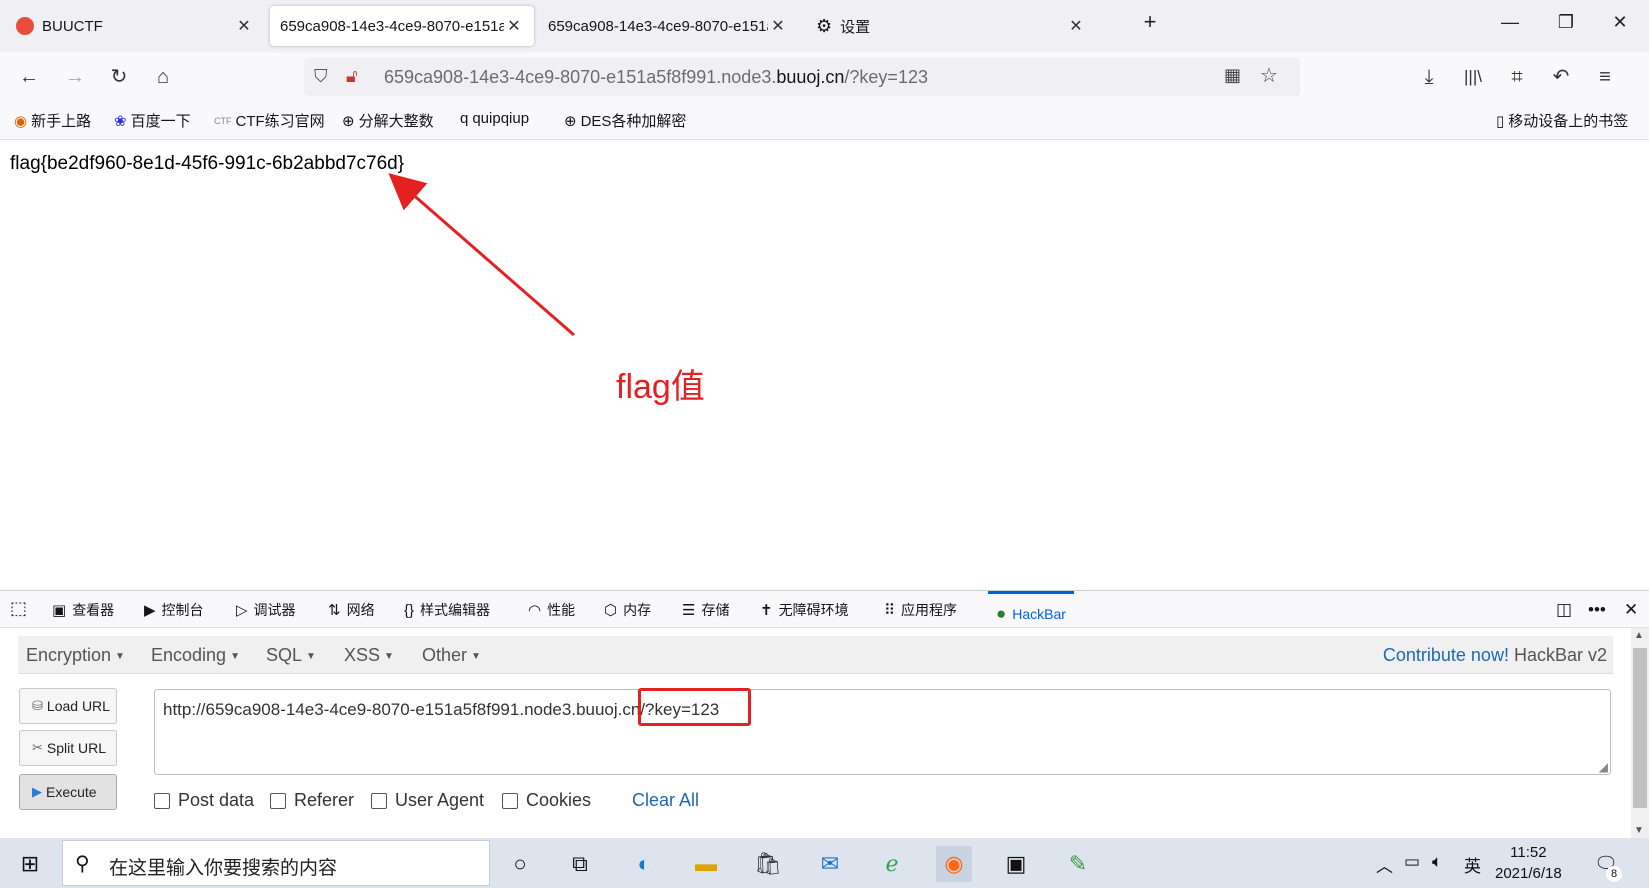 The image size is (1649, 888). Describe the element at coordinates (551, 610) in the screenshot. I see `tab-performance: ◠ 性能` at that location.